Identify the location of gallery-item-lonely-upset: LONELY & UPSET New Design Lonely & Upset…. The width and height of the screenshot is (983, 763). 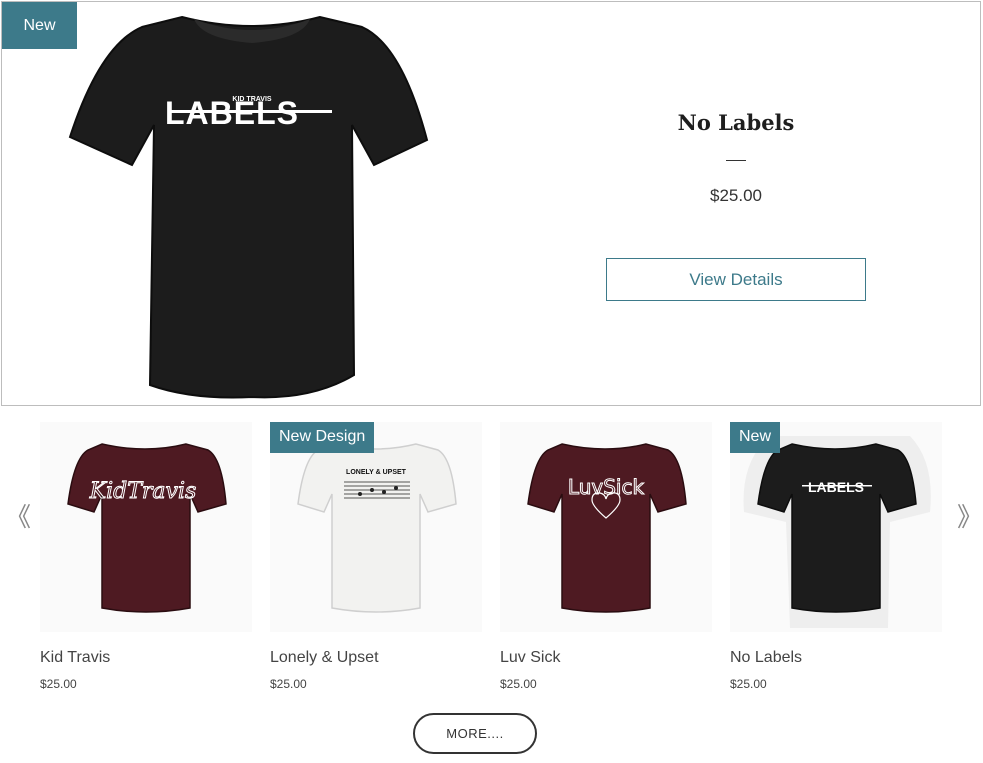
(376, 559).